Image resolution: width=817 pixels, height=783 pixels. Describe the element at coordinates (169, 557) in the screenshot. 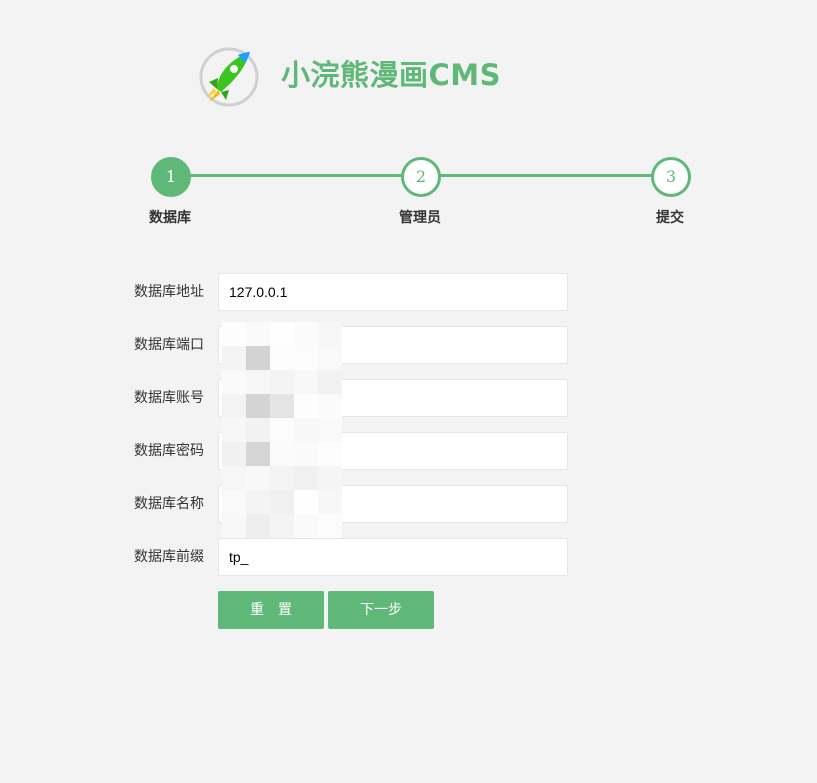

I see `field-label-prefix: 数据库前缀` at that location.